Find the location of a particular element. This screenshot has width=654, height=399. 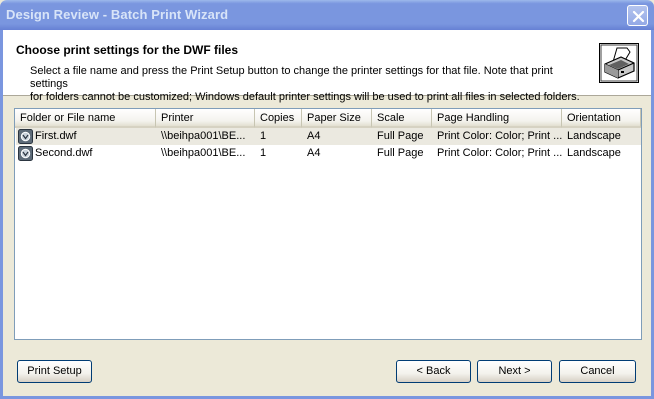

column-header-orientation: Orientation is located at coordinates (601, 118).